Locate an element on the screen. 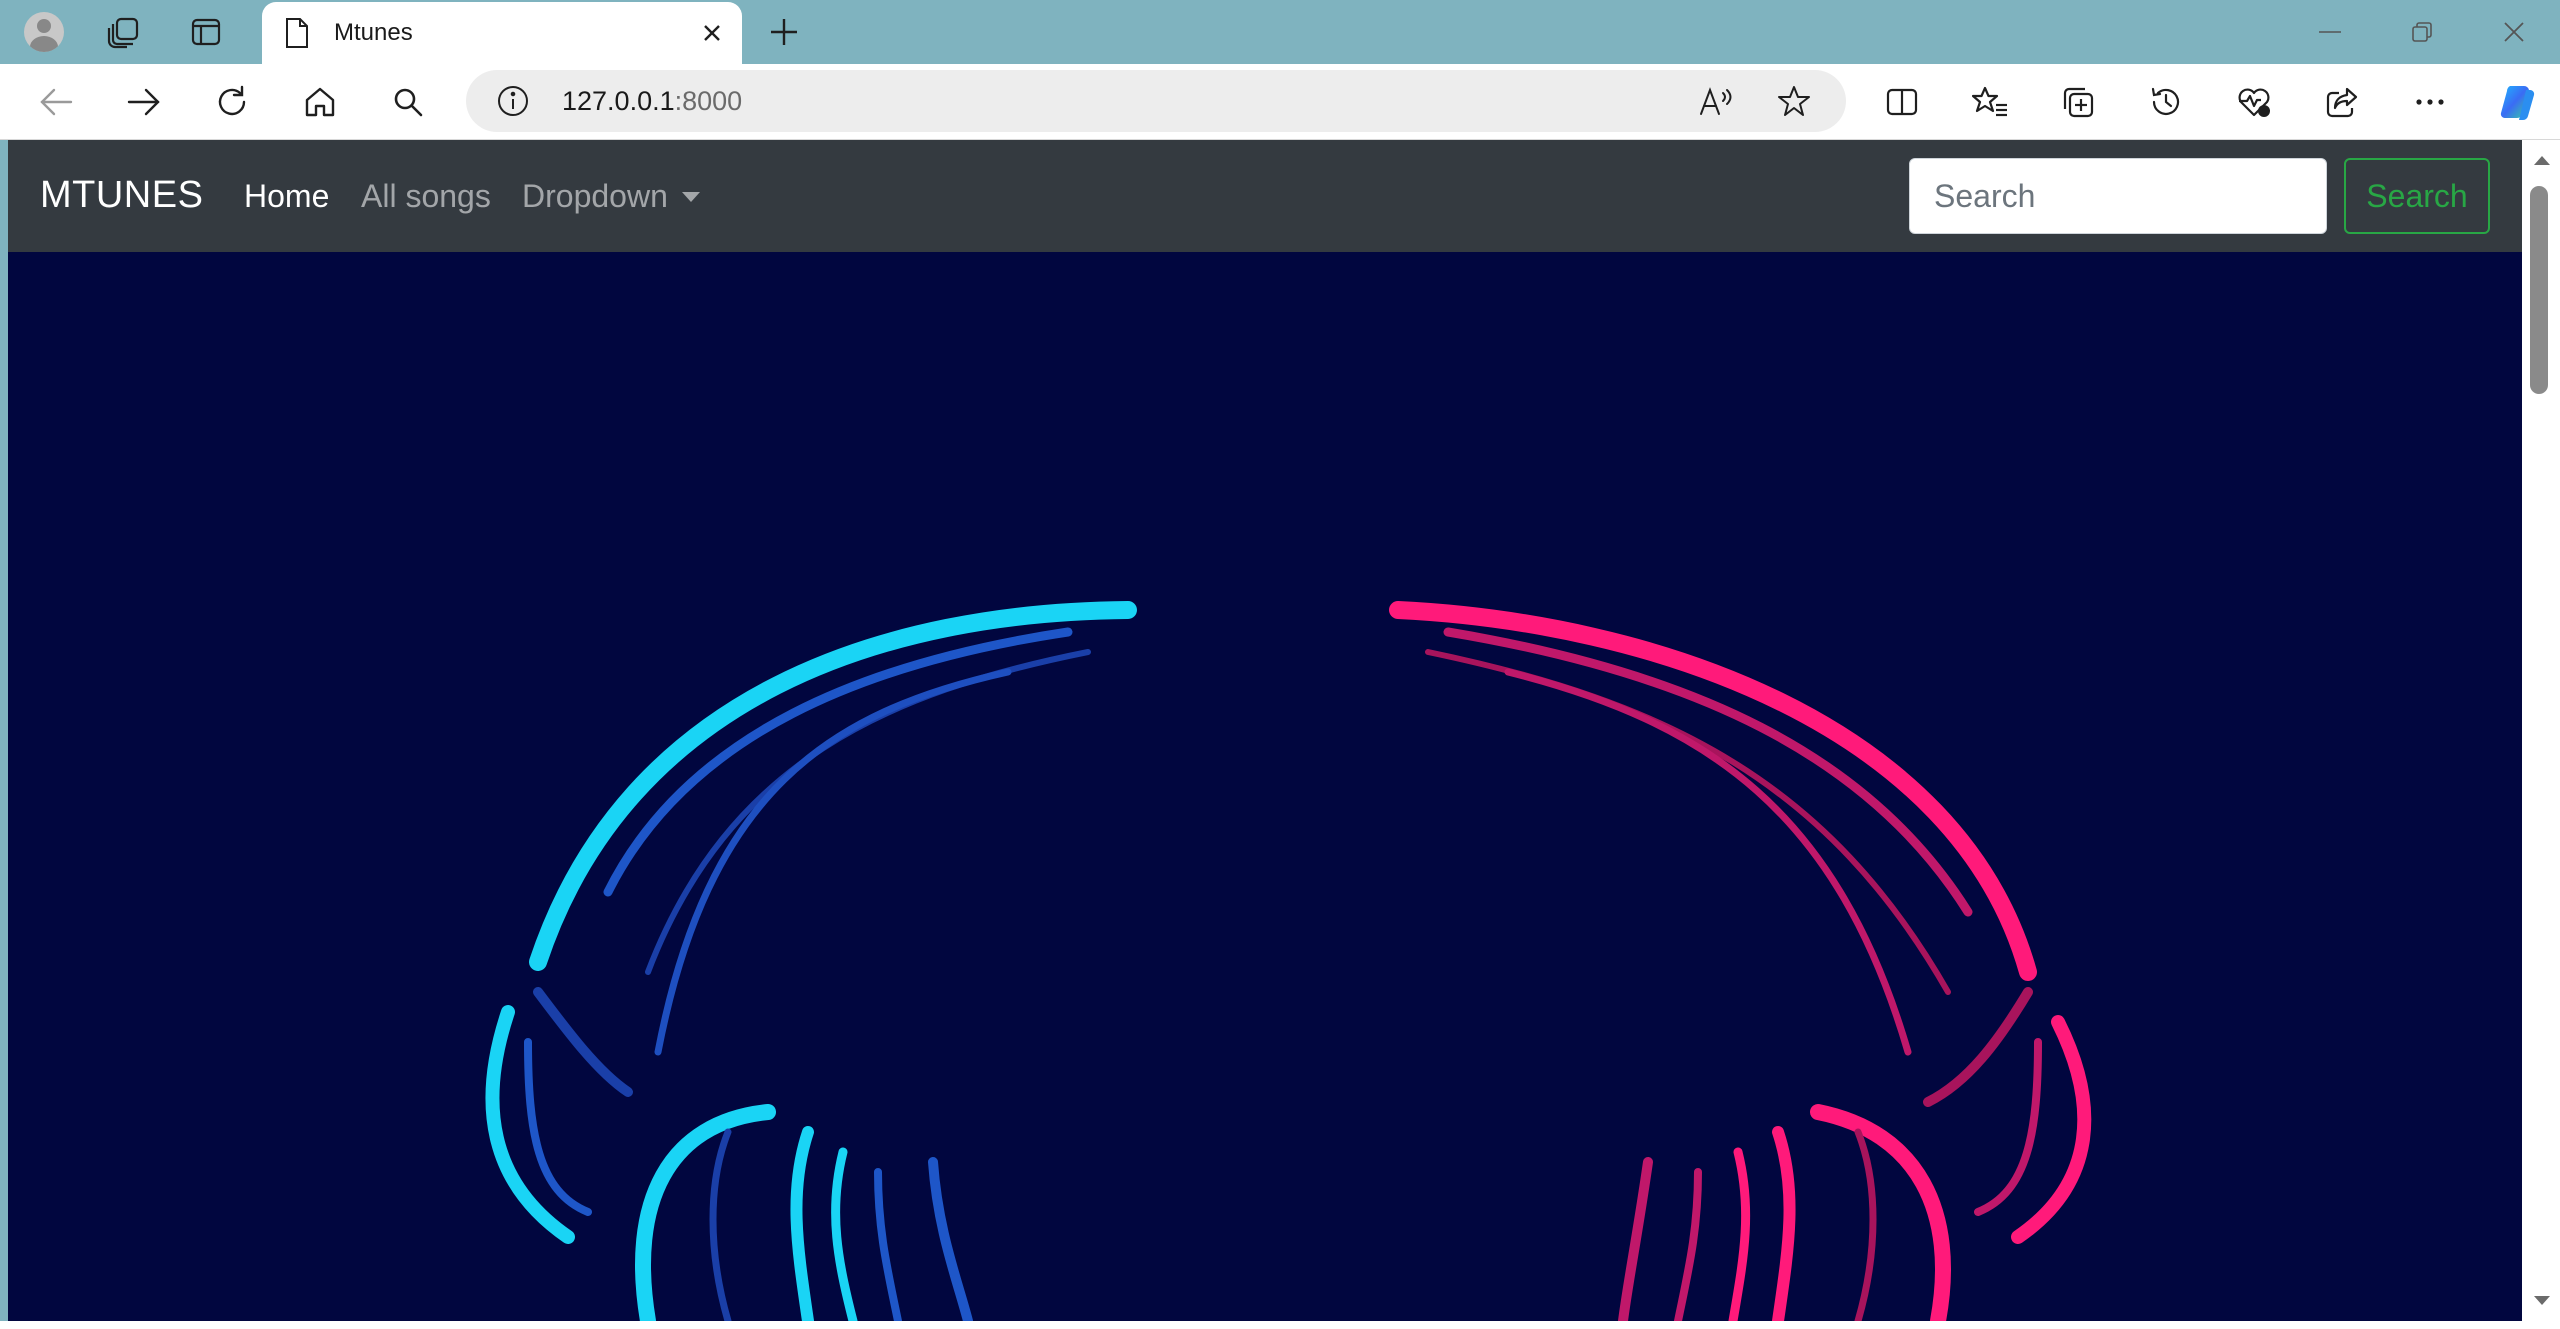 This screenshot has height=1329, width=2560. tab-actions-icon is located at coordinates (206, 32).